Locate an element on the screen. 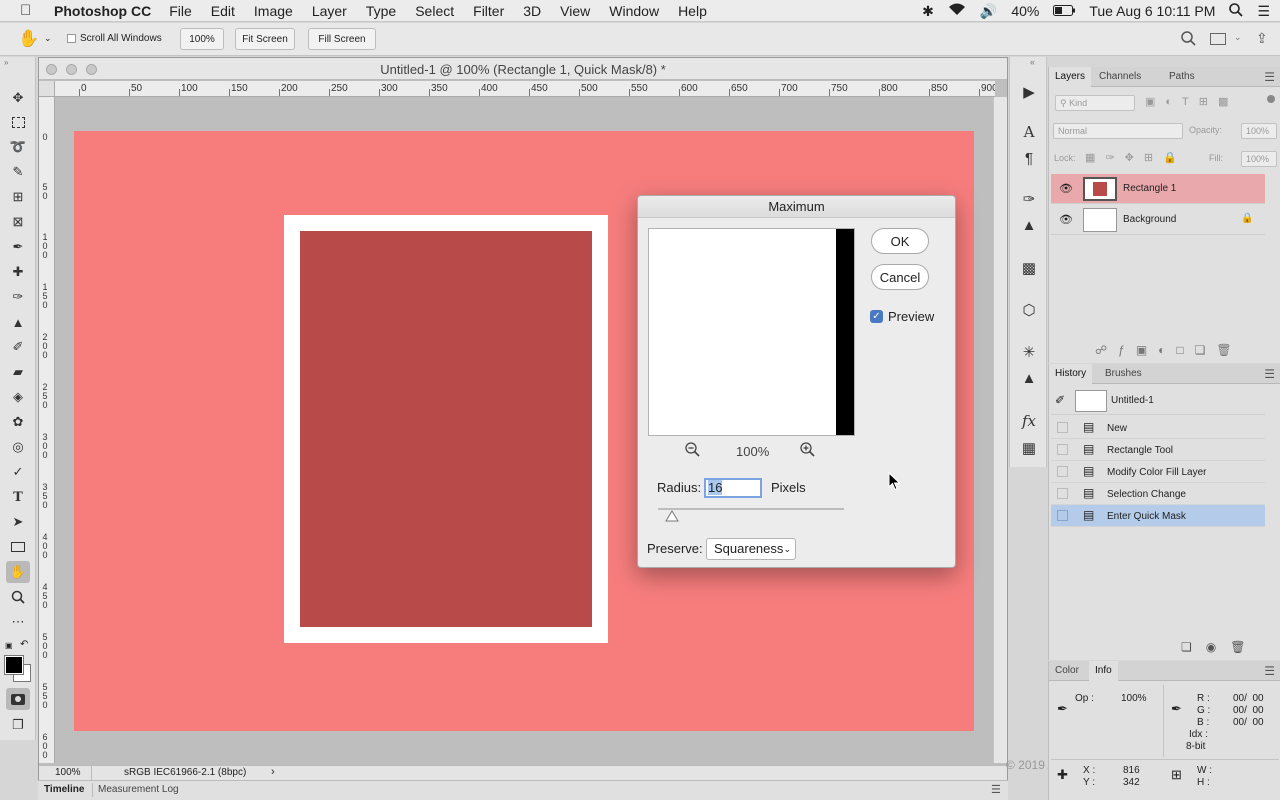 The image size is (1280, 800). rectangle-tool-icon is located at coordinates (18, 547).